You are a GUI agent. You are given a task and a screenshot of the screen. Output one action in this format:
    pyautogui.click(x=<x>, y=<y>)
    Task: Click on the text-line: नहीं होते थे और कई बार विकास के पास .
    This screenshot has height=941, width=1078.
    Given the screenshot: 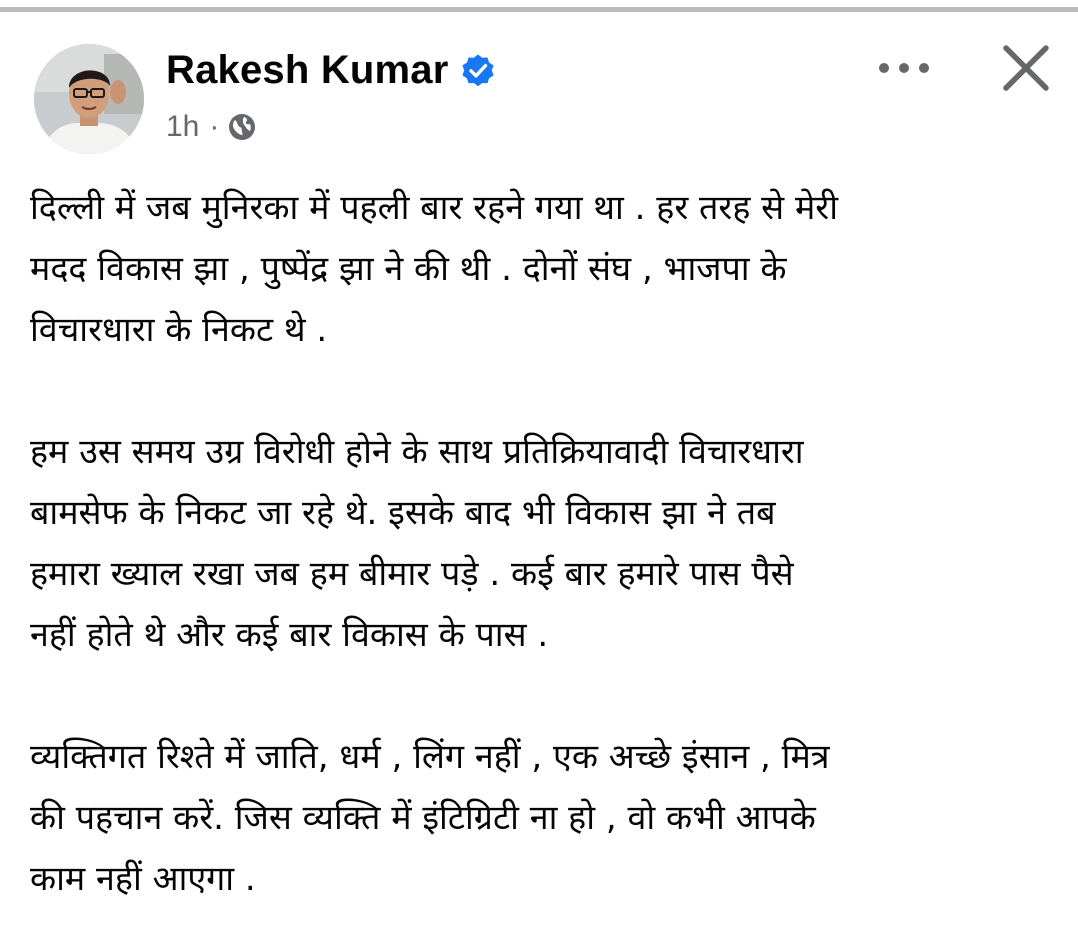 What is the action you would take?
    pyautogui.click(x=289, y=635)
    